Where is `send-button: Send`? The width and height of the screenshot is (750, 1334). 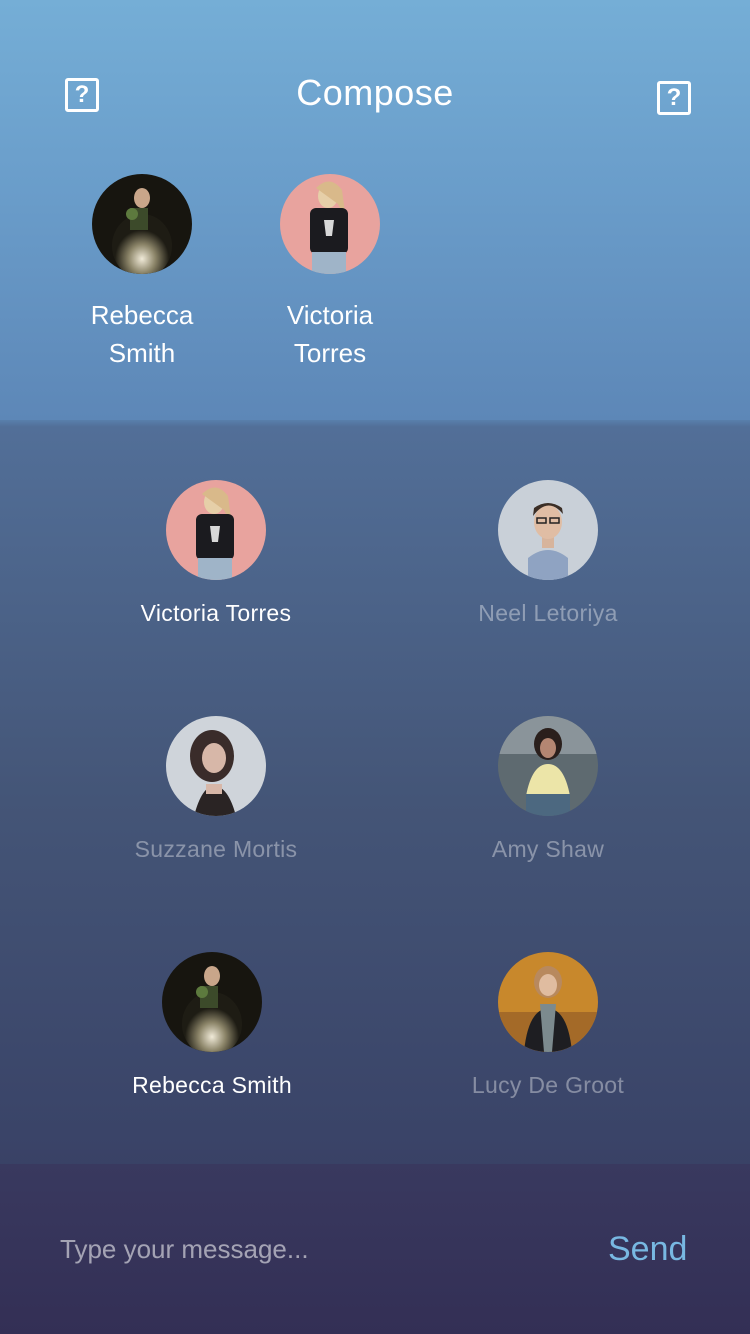 send-button: Send is located at coordinates (659, 1249).